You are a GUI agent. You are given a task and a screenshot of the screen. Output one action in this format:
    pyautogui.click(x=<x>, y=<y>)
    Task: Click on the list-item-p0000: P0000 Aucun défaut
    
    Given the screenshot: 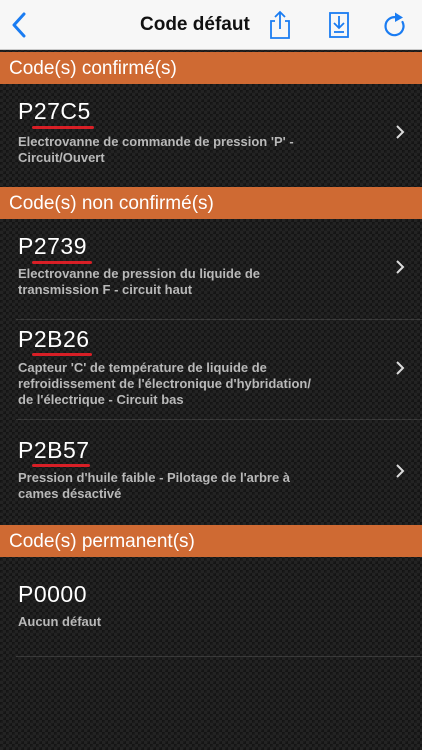 What is the action you would take?
    pyautogui.click(x=211, y=607)
    